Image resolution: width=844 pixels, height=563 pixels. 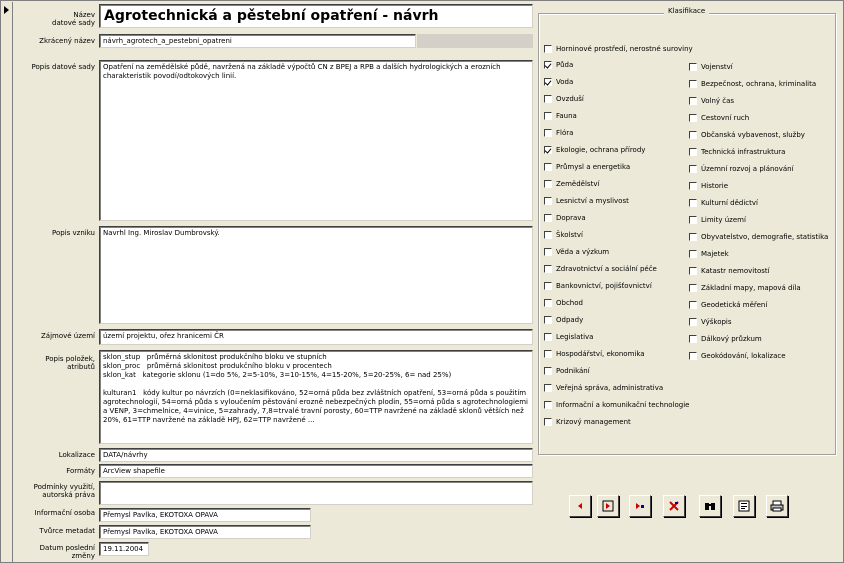 I want to click on checkbox-obchod: Obchod, so click(x=563, y=302).